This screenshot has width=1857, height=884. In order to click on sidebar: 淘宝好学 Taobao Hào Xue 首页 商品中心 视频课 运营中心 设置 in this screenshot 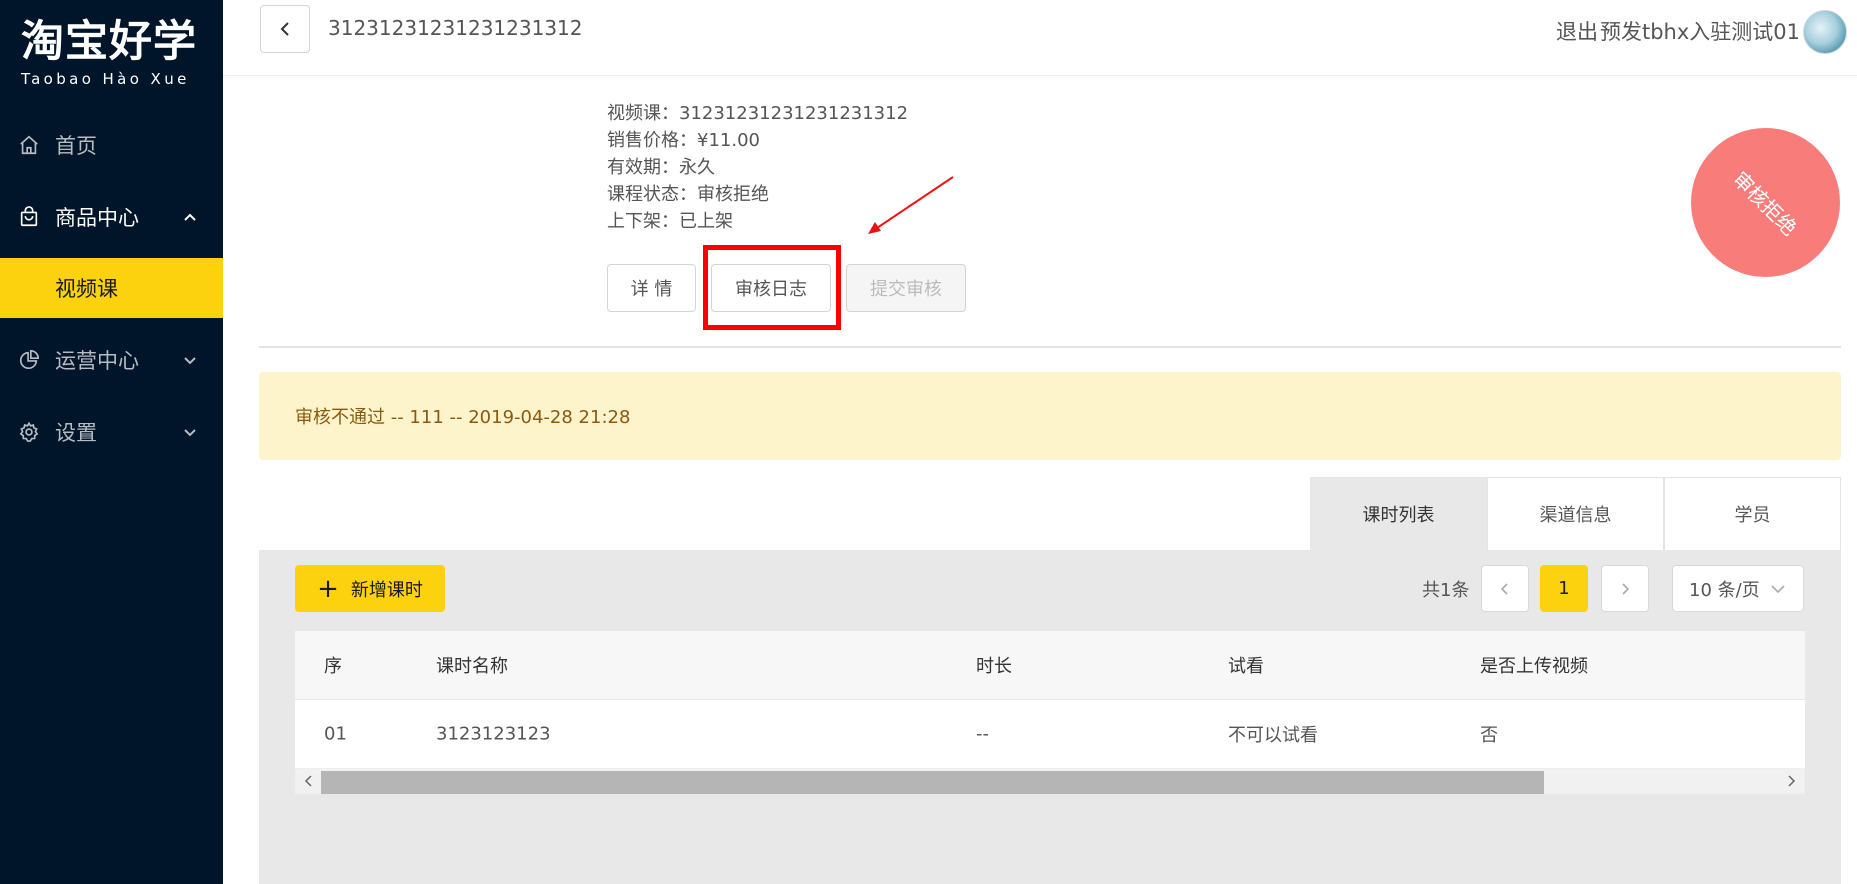, I will do `click(111, 442)`.